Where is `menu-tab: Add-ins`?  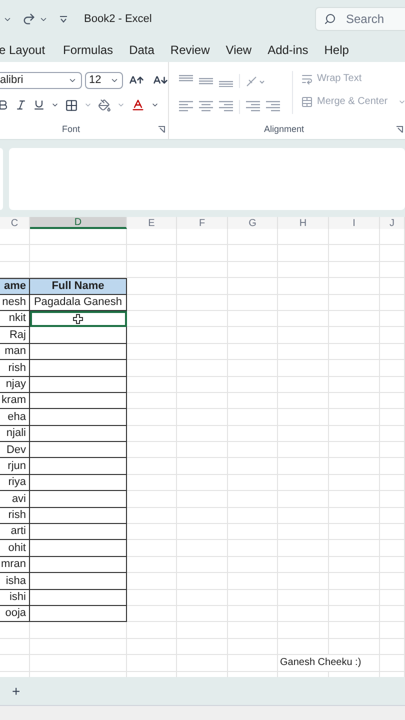
menu-tab: Add-ins is located at coordinates (288, 50).